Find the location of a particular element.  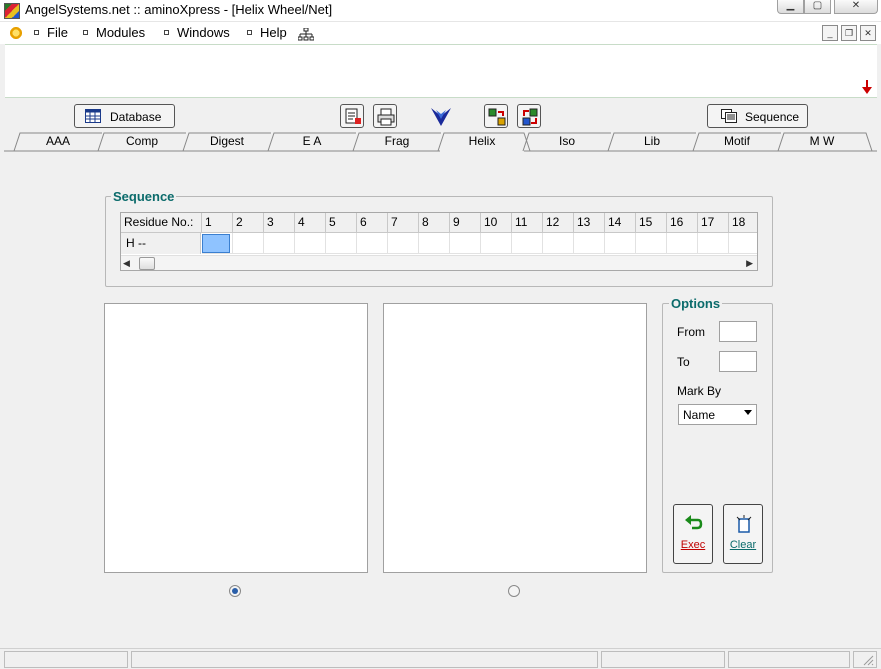

column-header: 4 is located at coordinates (310, 223).